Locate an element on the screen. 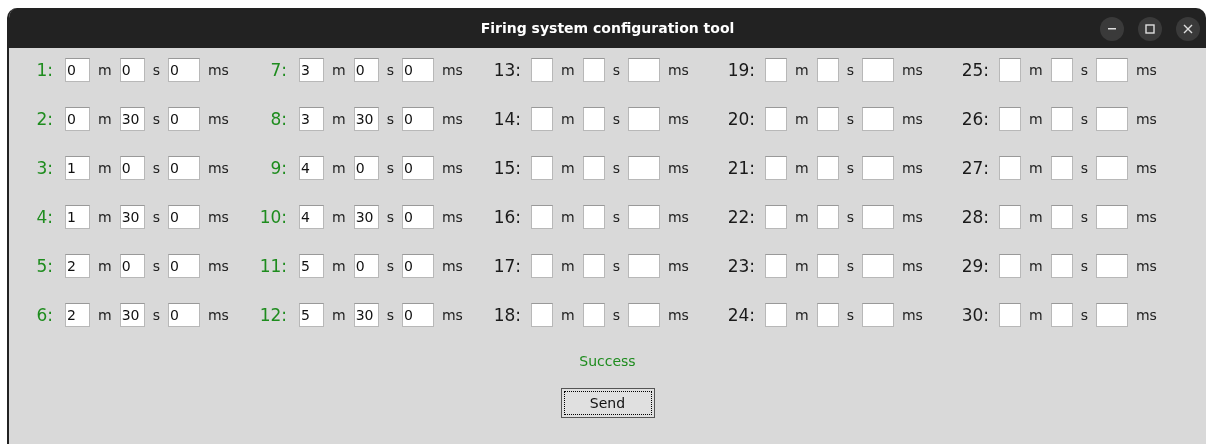  minimize-button is located at coordinates (1112, 29).